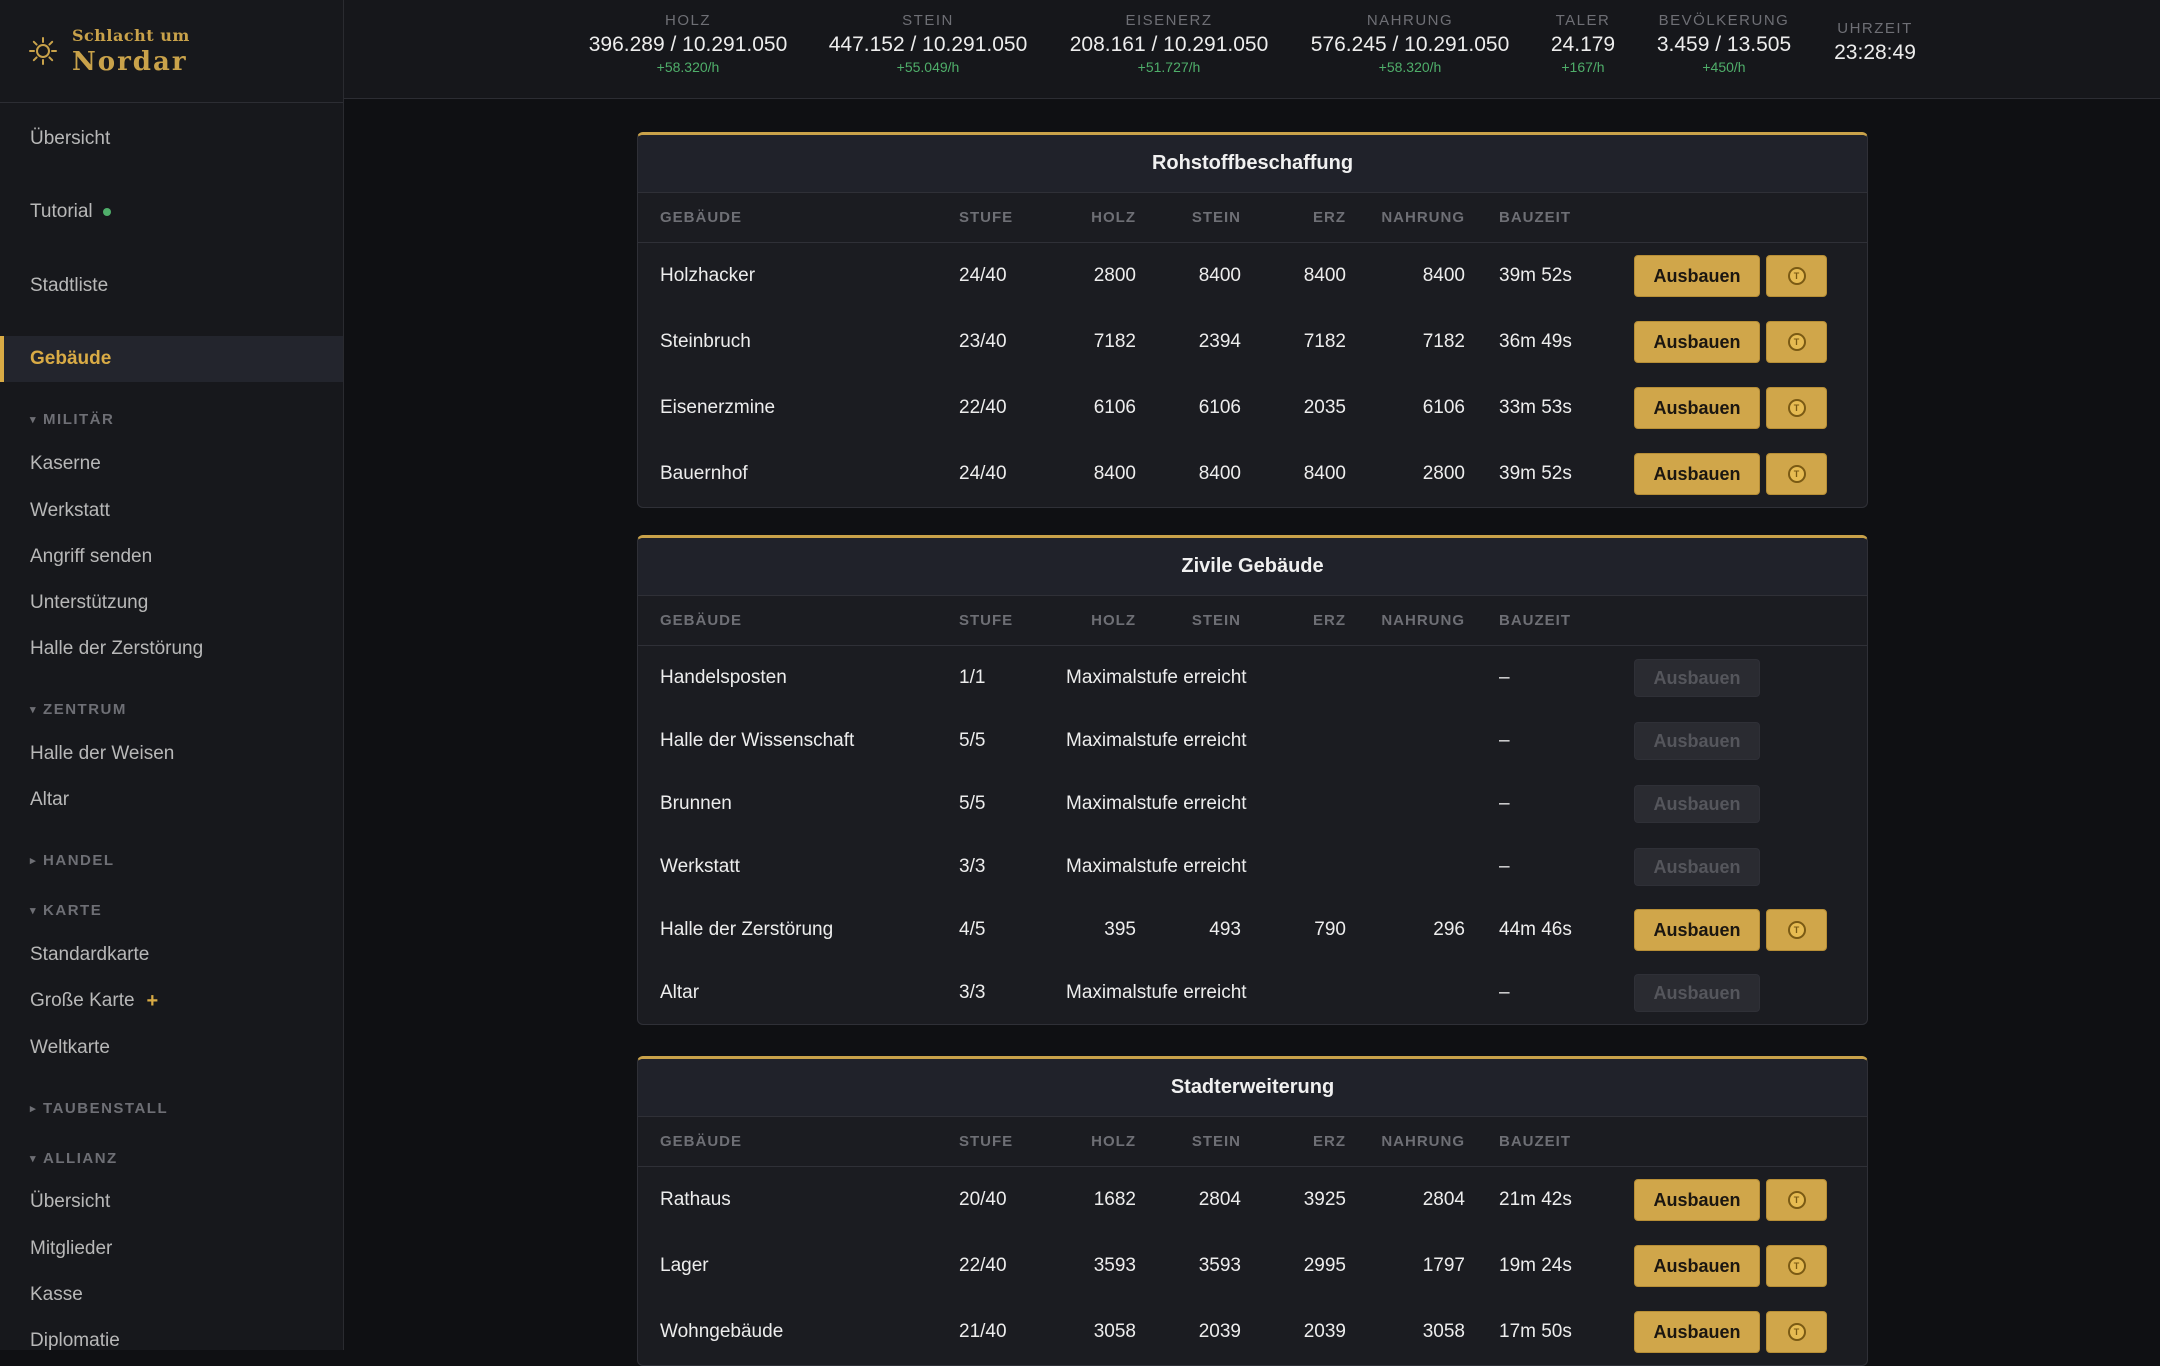  Describe the element at coordinates (171, 1295) in the screenshot. I see `nav-item-kasse: Kasse` at that location.